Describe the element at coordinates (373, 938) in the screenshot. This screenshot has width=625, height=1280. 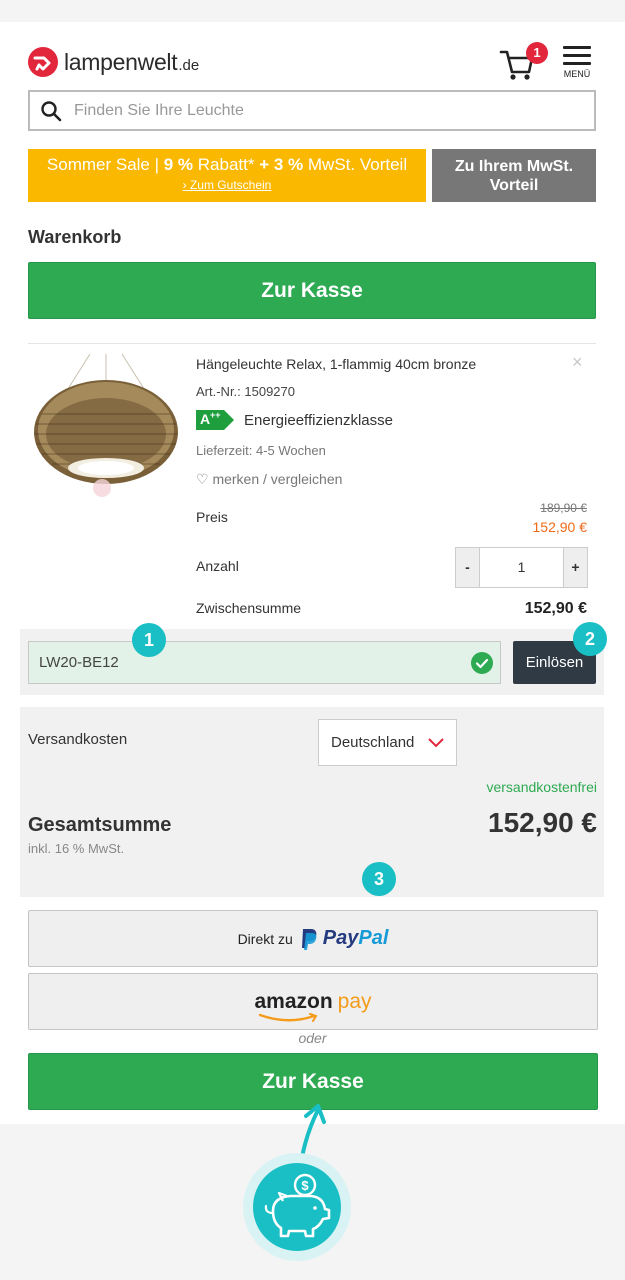
I see `paypal-word-pal: Pal` at that location.